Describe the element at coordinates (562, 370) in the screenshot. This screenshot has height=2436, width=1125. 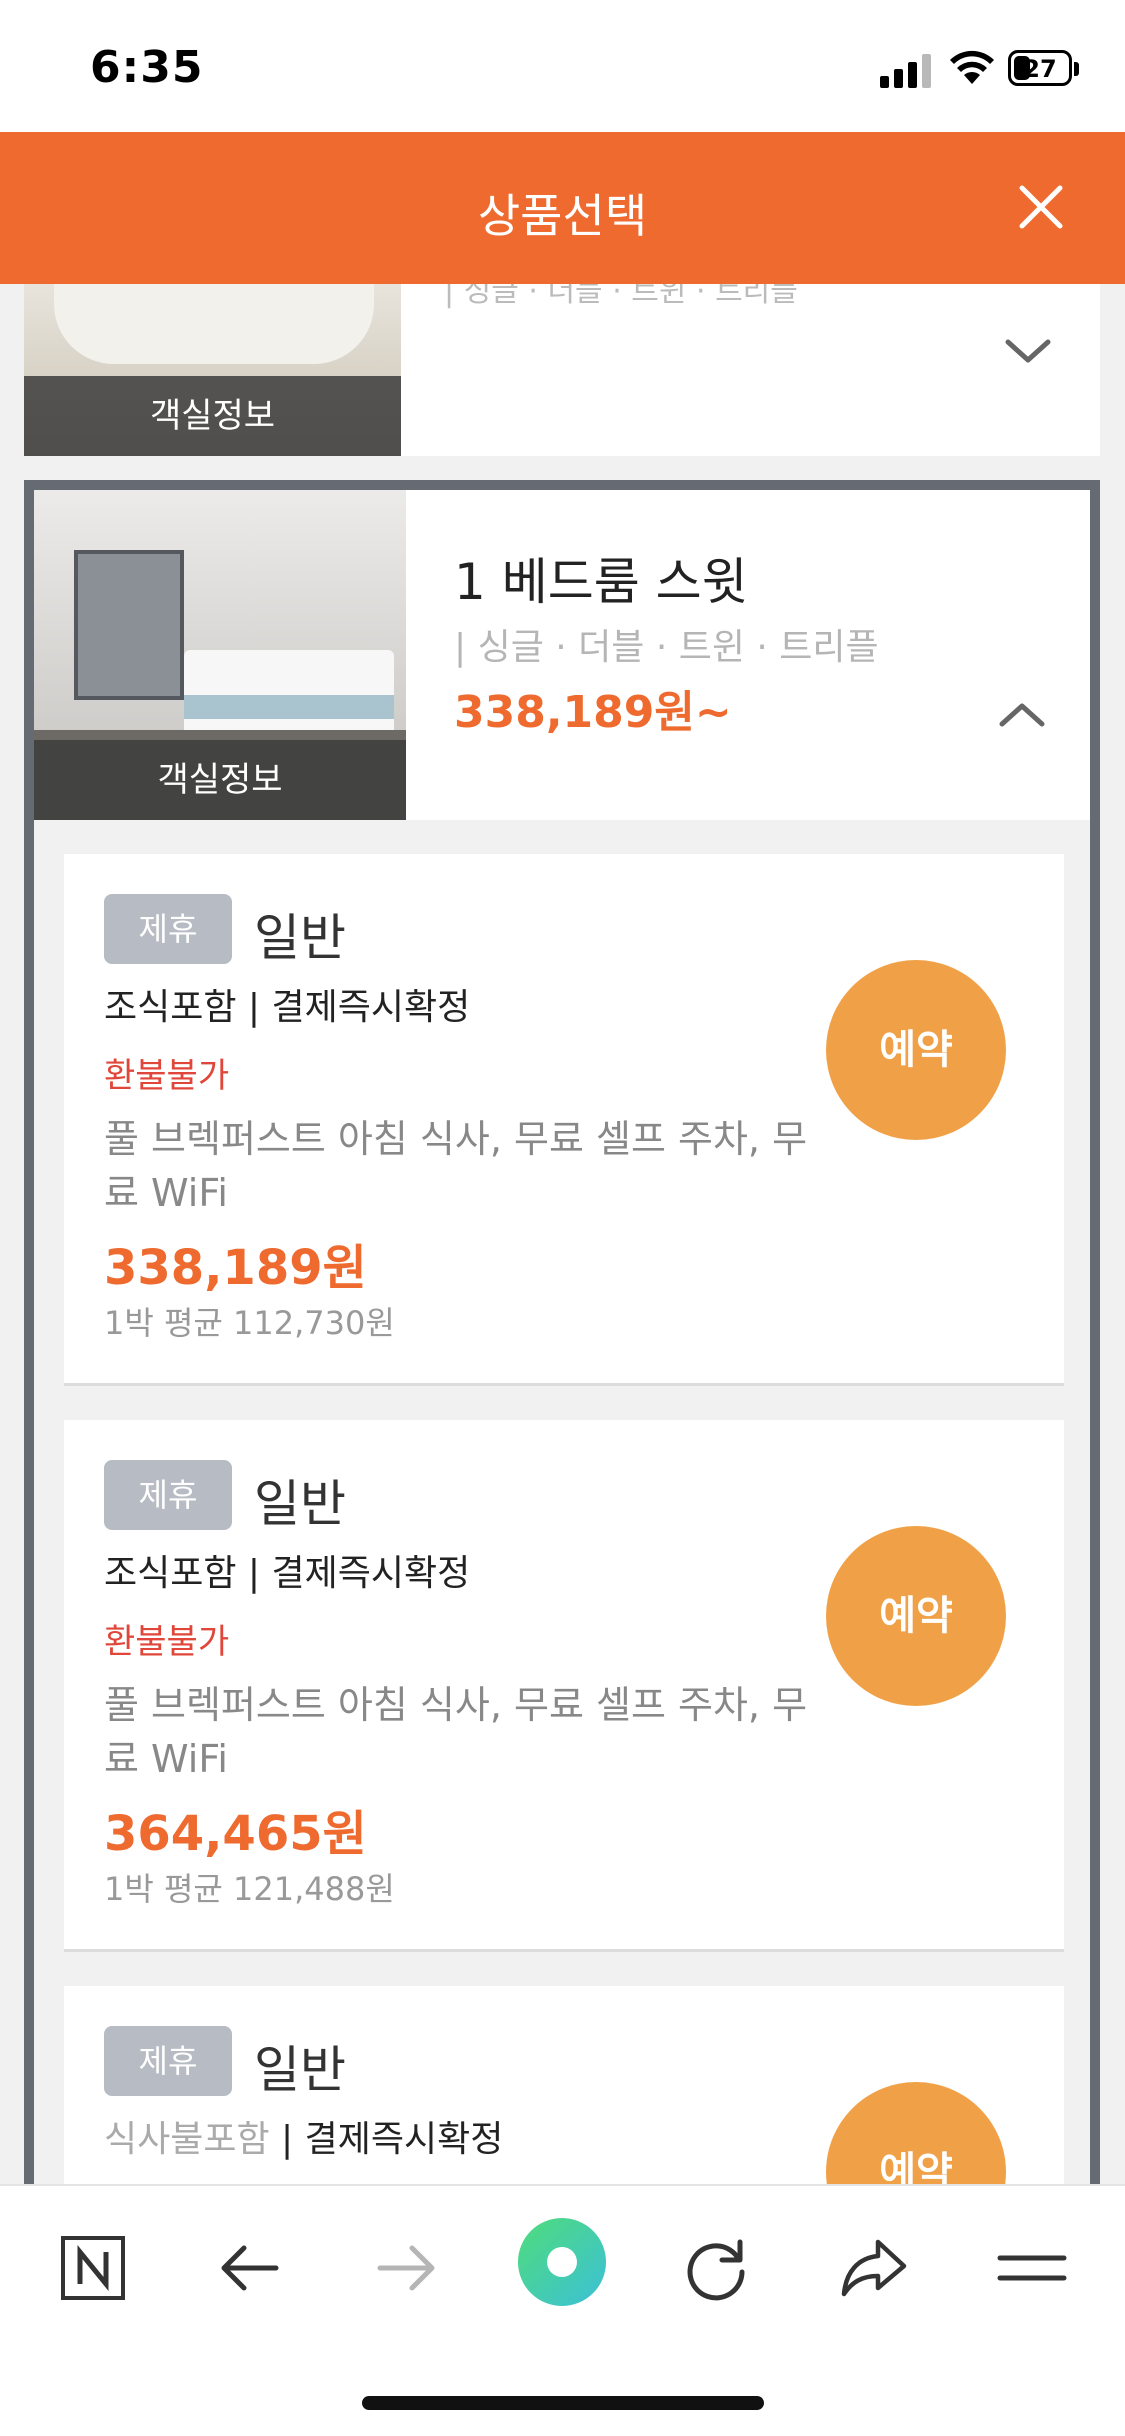
I see `room-card-previous: 객실정보 | 싱글 · 더블 · 트윈 · 트리플` at that location.